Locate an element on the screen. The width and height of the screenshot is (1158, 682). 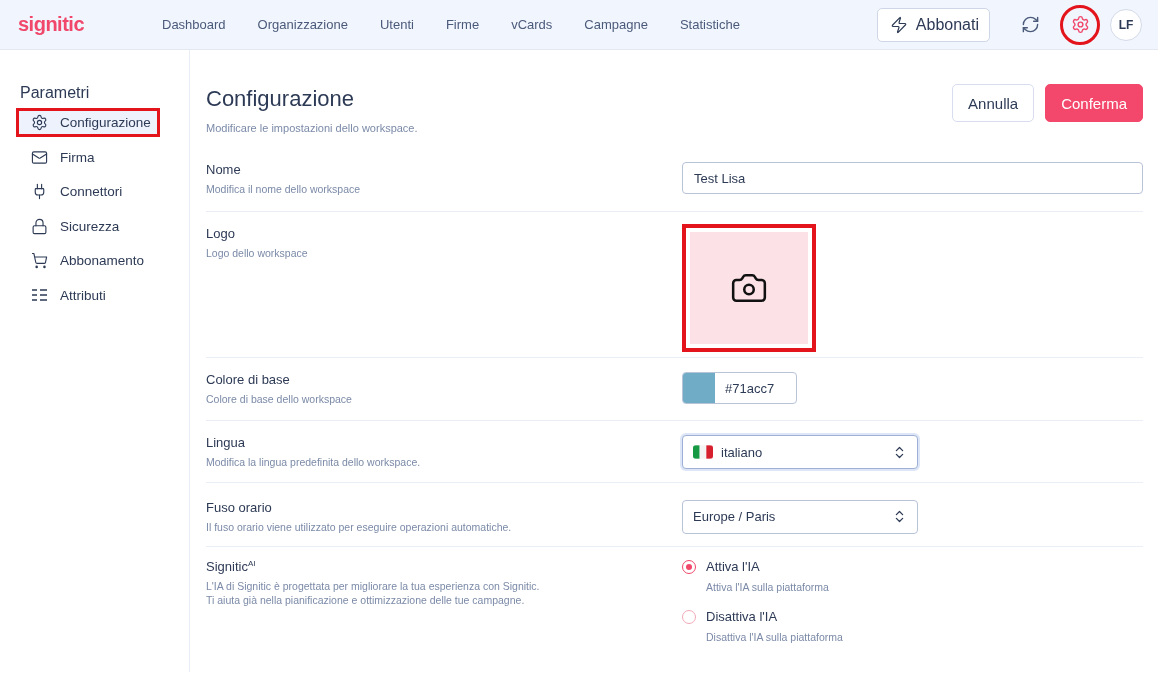
sidebar-item: Attributi is located at coordinates (85, 295).